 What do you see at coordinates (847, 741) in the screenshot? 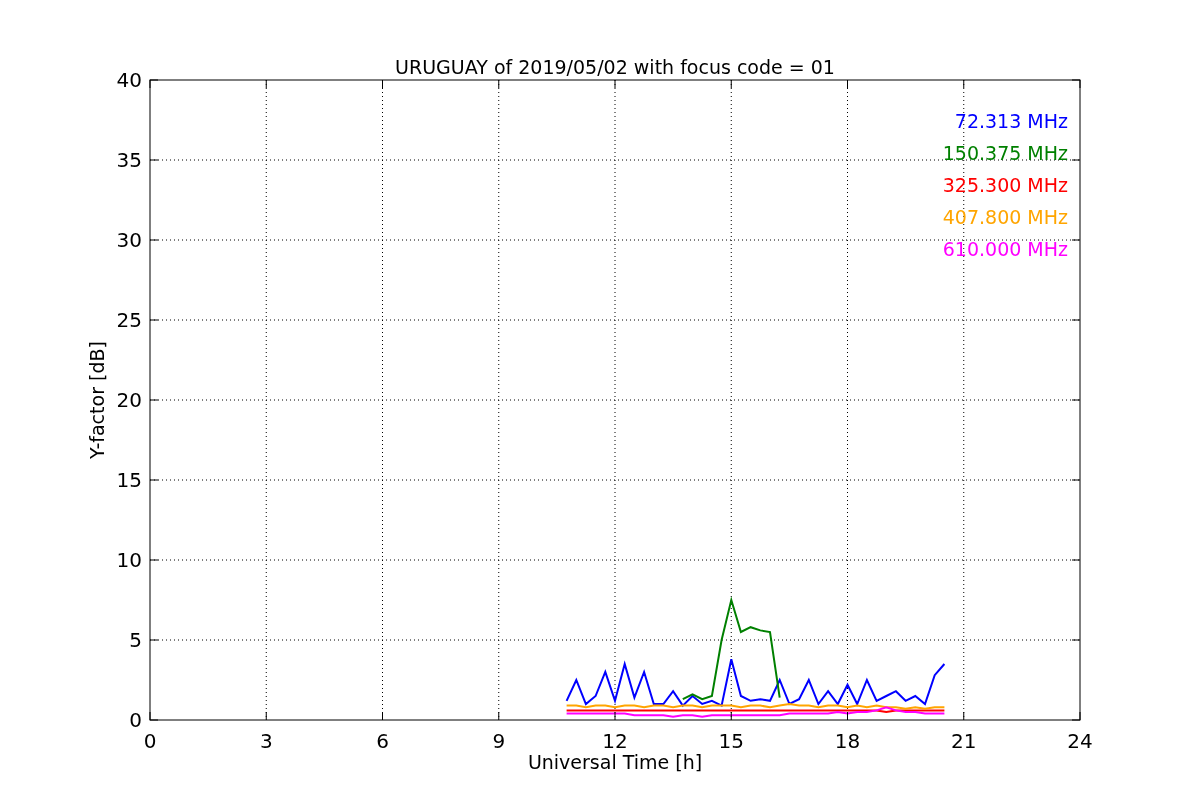
I see `x-tick-label: 18` at bounding box center [847, 741].